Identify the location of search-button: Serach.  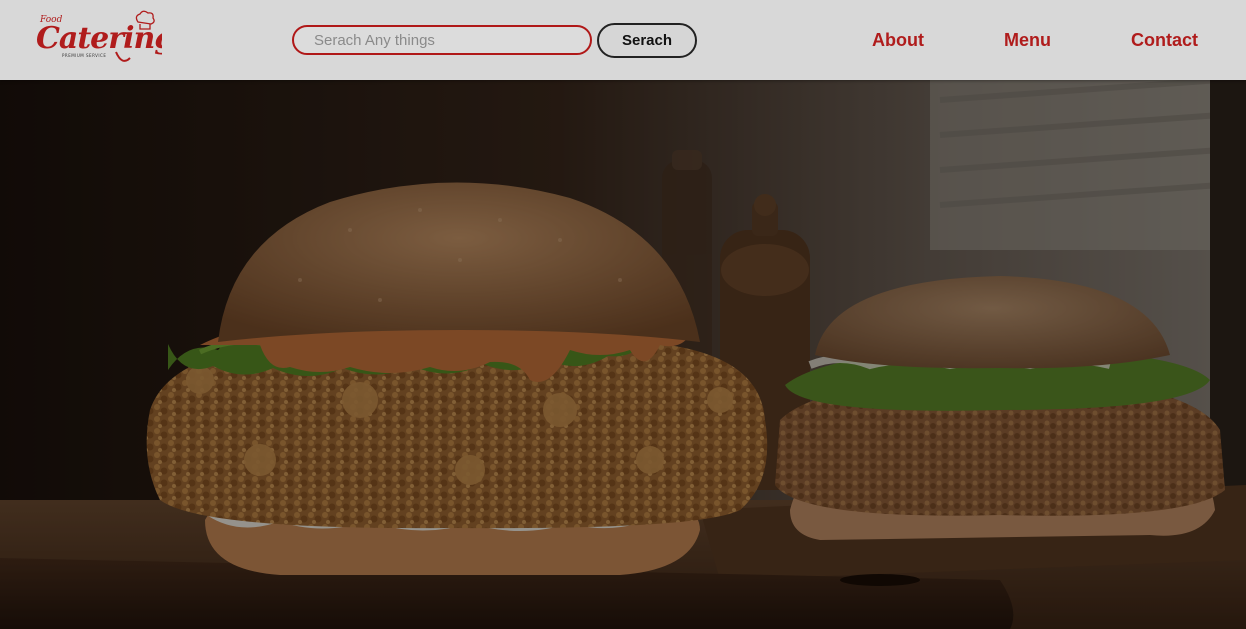
(647, 40).